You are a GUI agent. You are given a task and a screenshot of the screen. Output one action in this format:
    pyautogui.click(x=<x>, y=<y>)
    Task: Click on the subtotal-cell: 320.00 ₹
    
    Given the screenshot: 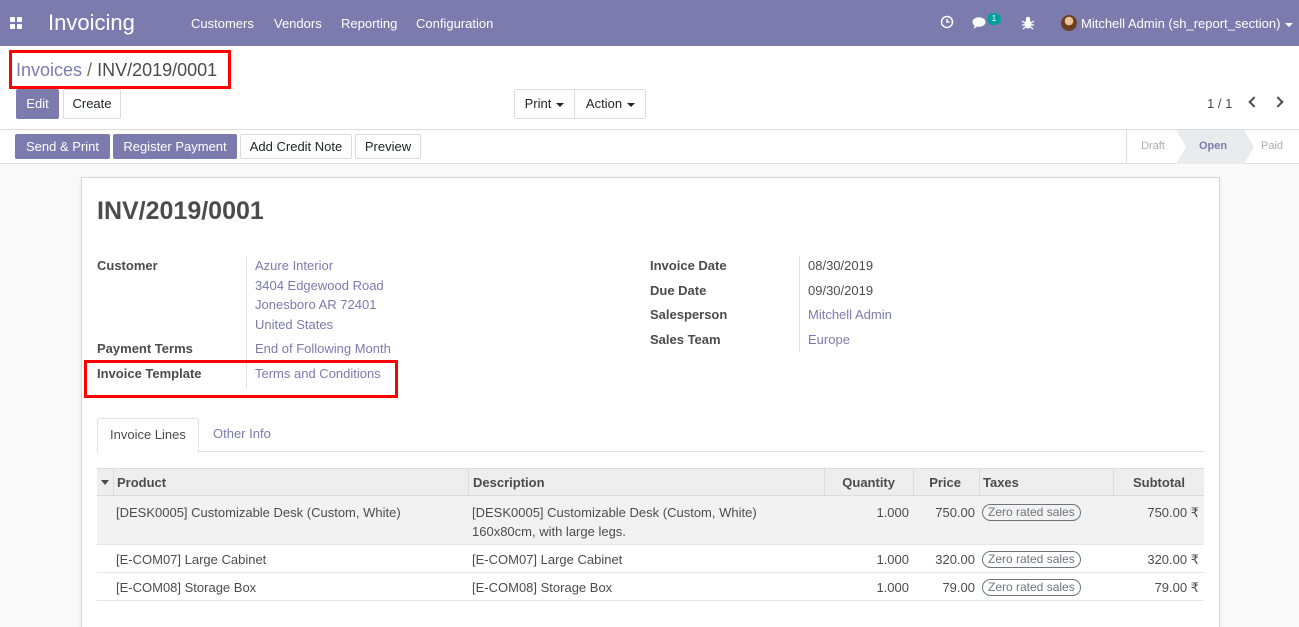 What is the action you would take?
    pyautogui.click(x=1173, y=559)
    